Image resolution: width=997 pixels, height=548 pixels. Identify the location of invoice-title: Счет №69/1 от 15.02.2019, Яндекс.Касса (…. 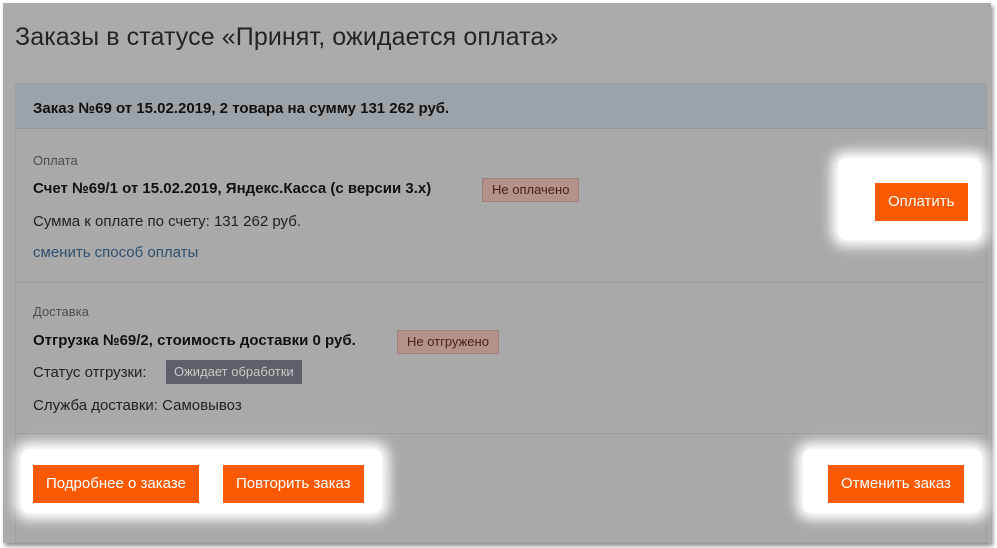
(232, 188).